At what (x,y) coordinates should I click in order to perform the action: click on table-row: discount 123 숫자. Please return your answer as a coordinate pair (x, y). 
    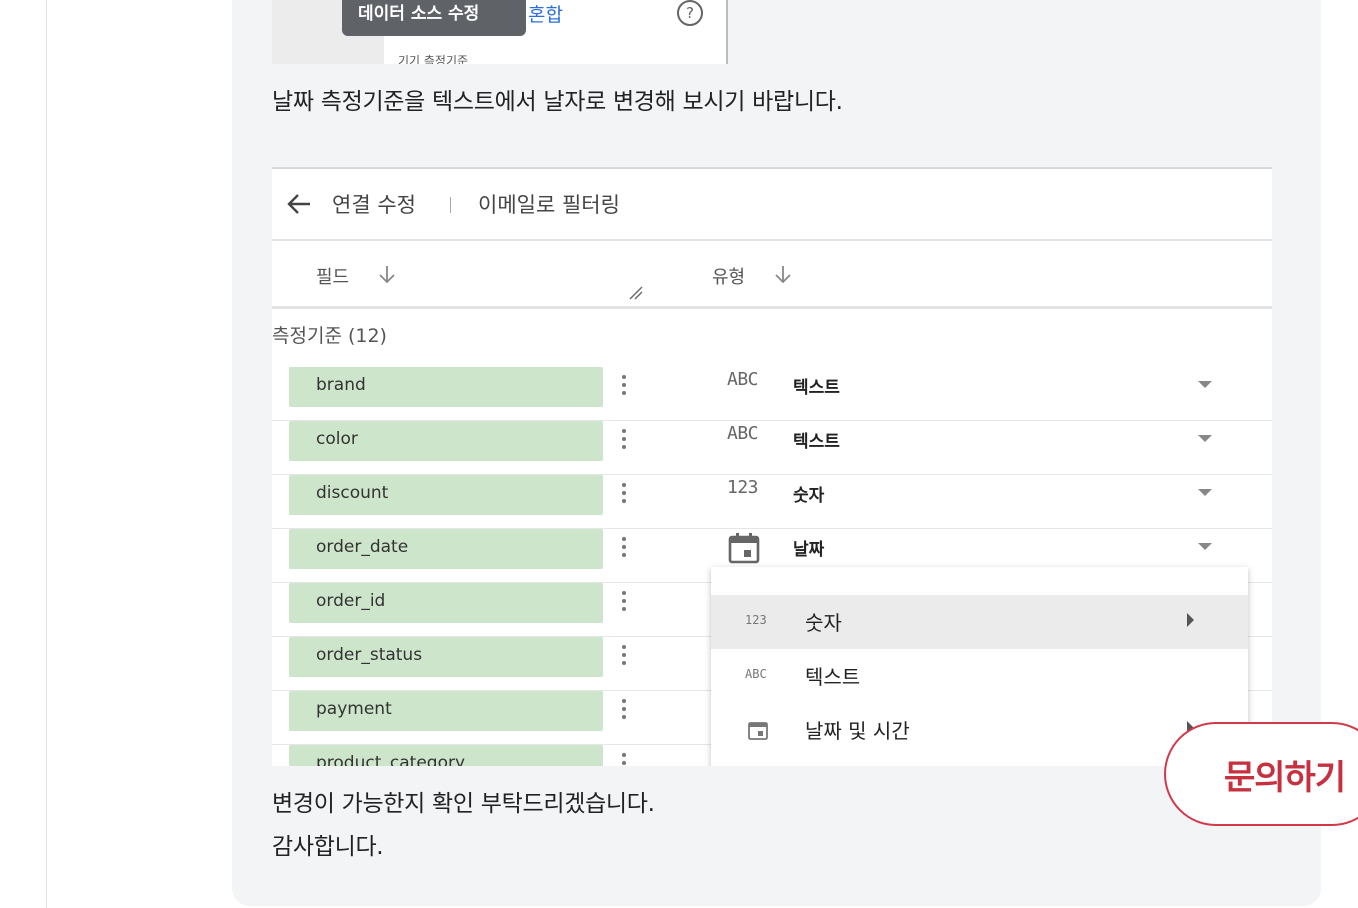
    Looking at the image, I should click on (772, 502).